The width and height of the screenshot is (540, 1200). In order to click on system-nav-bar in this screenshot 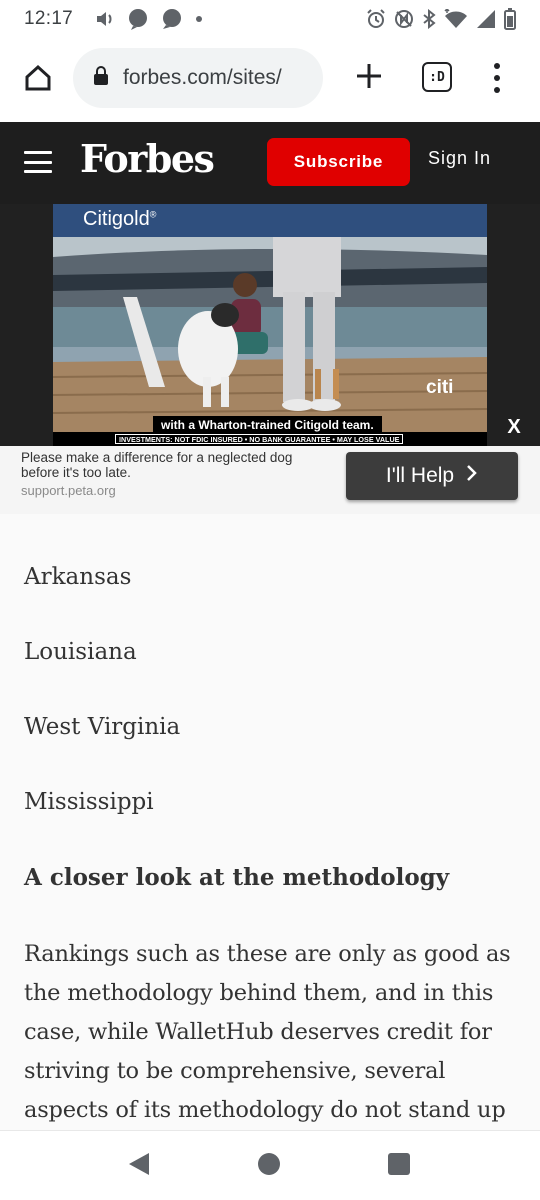, I will do `click(270, 1165)`.